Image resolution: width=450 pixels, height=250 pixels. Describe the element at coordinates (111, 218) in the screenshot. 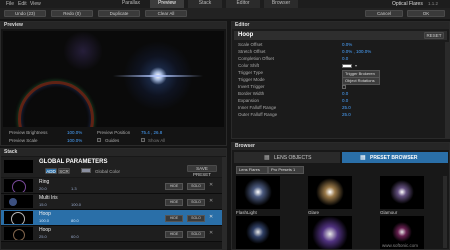

I see `stack-item-hoop-selected: Hoop 100.0 80.0 HIDE SOLO ✕` at that location.